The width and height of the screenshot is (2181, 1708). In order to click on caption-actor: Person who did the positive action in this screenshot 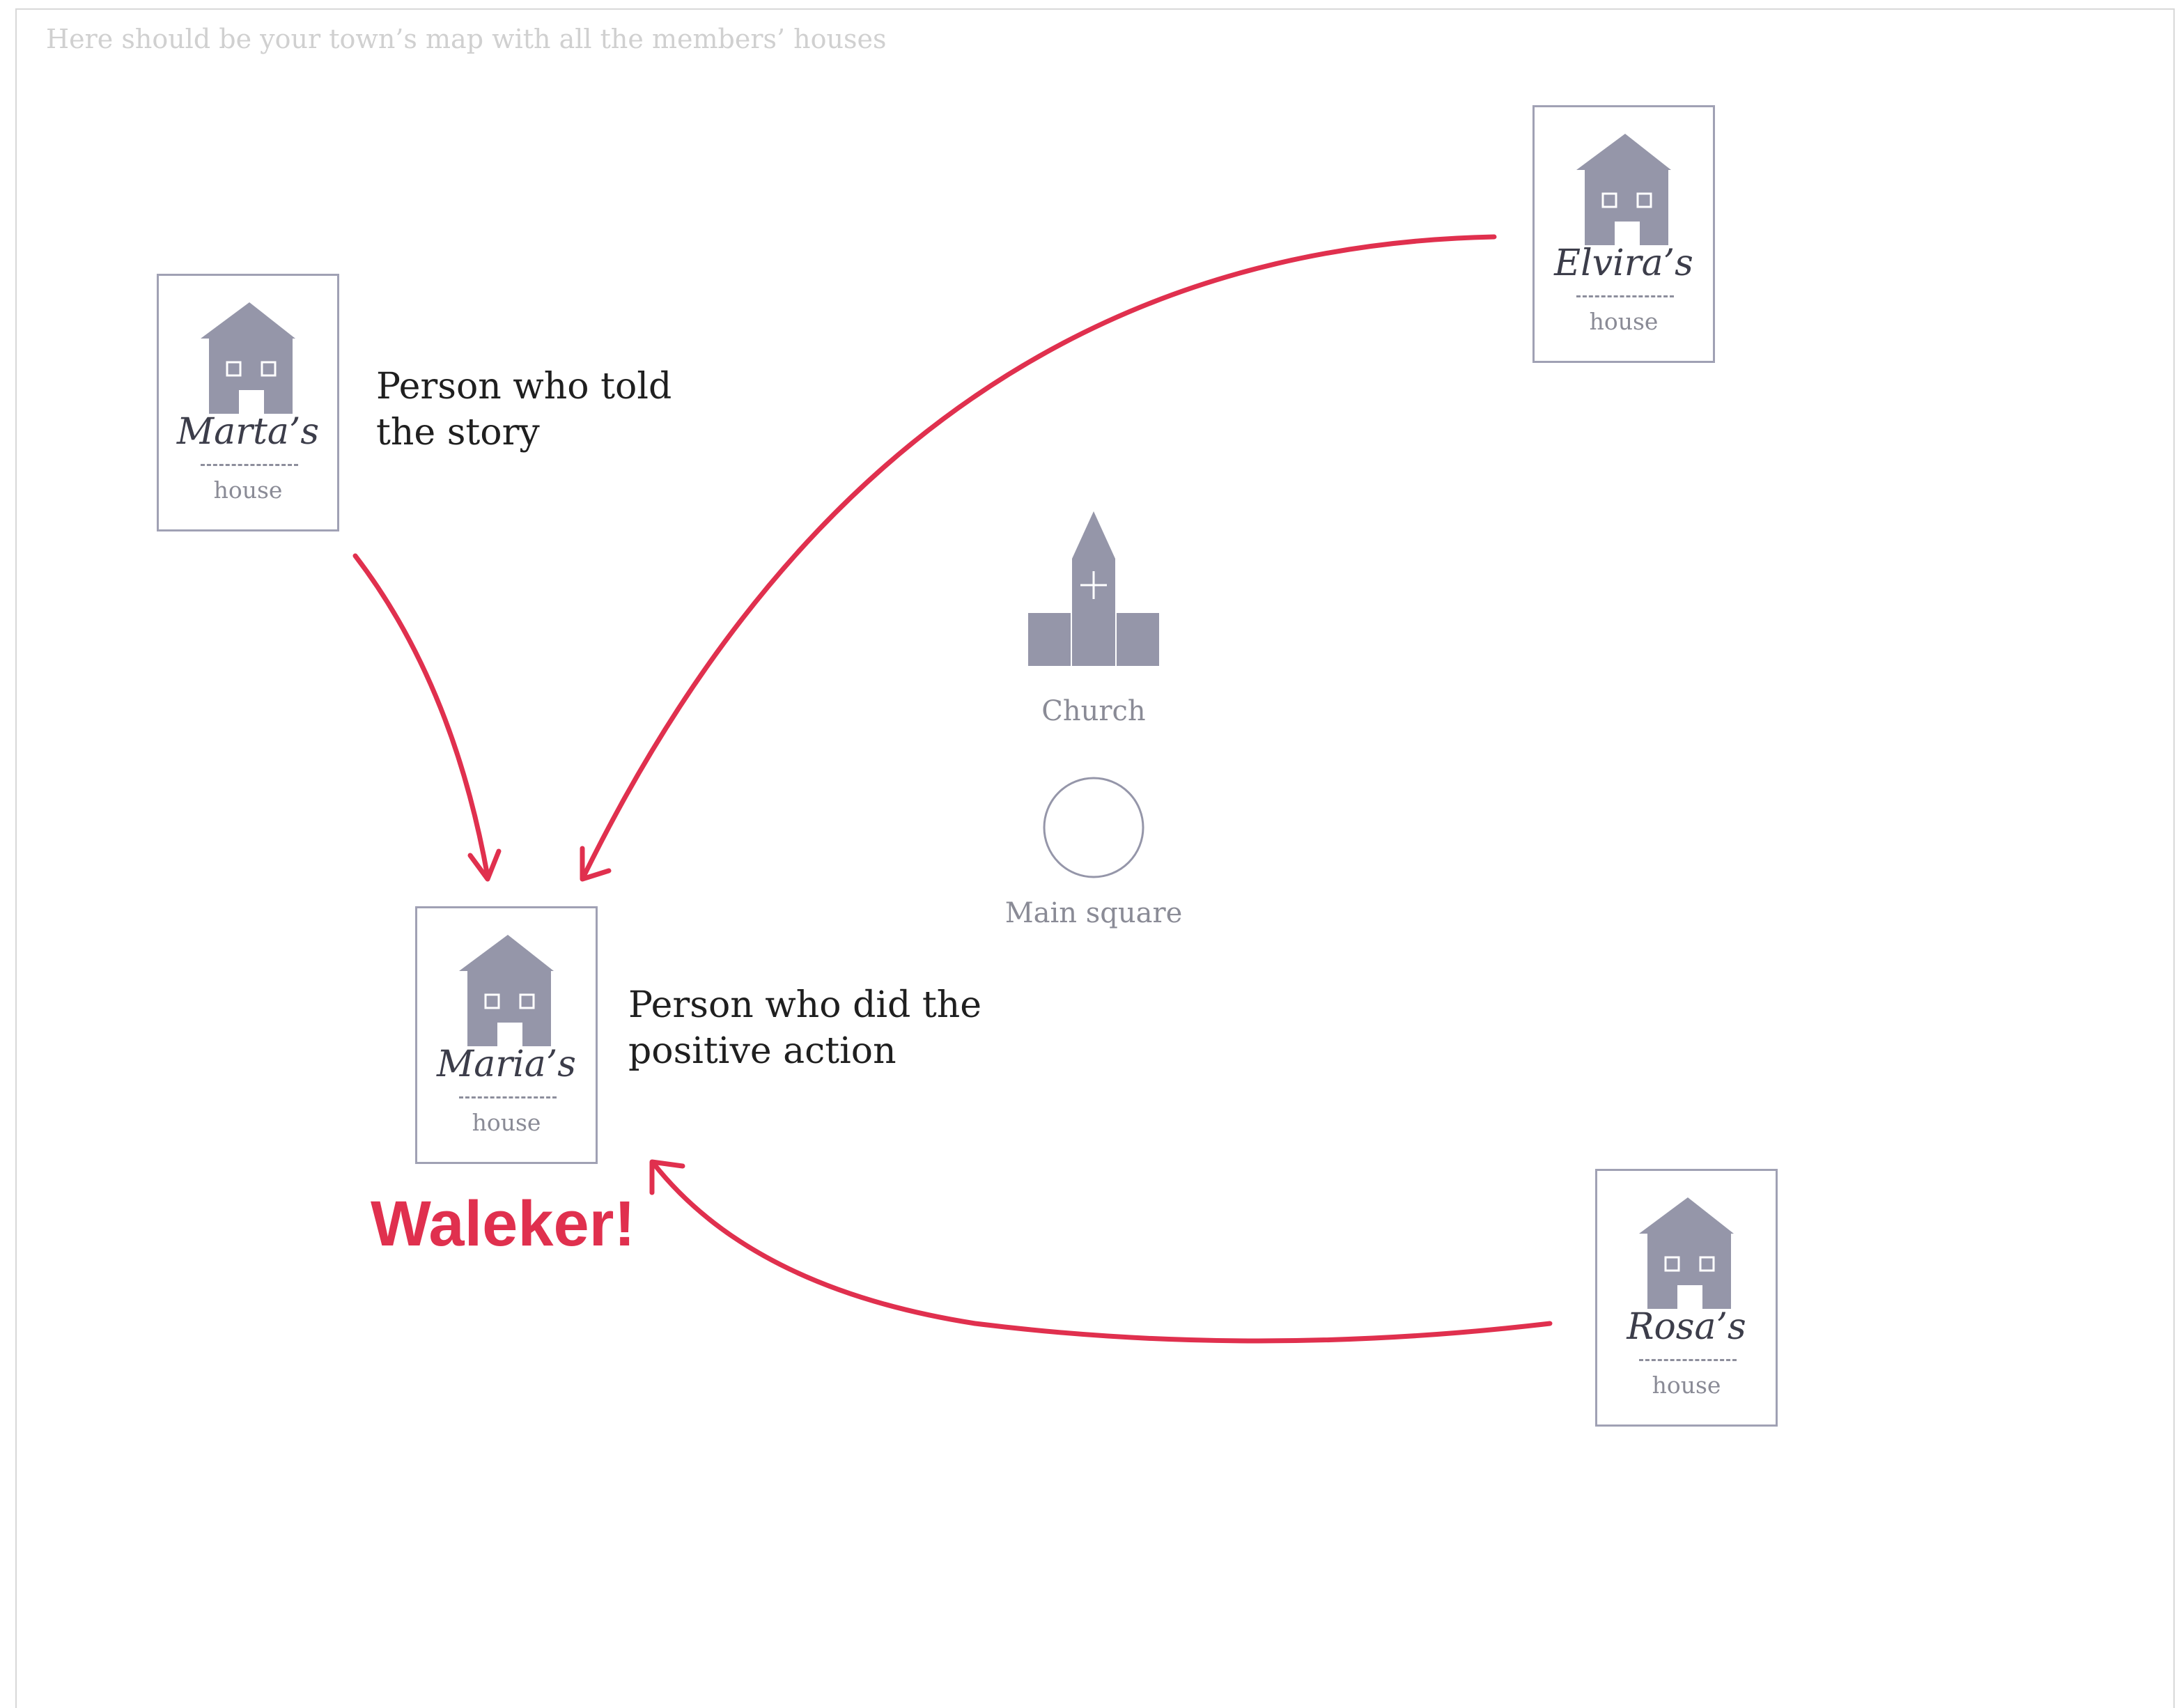, I will do `click(805, 1028)`.